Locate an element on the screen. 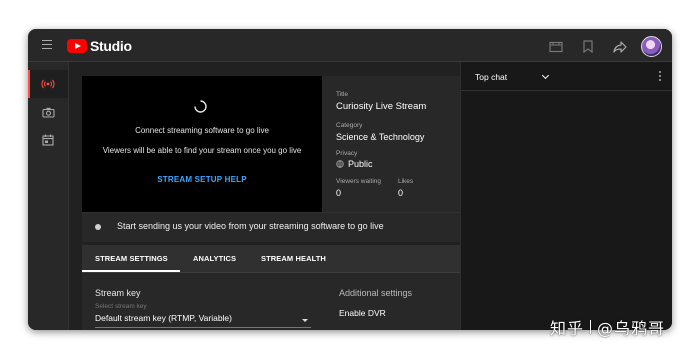 Image resolution: width=700 pixels, height=360 pixels. globe-icon is located at coordinates (340, 164).